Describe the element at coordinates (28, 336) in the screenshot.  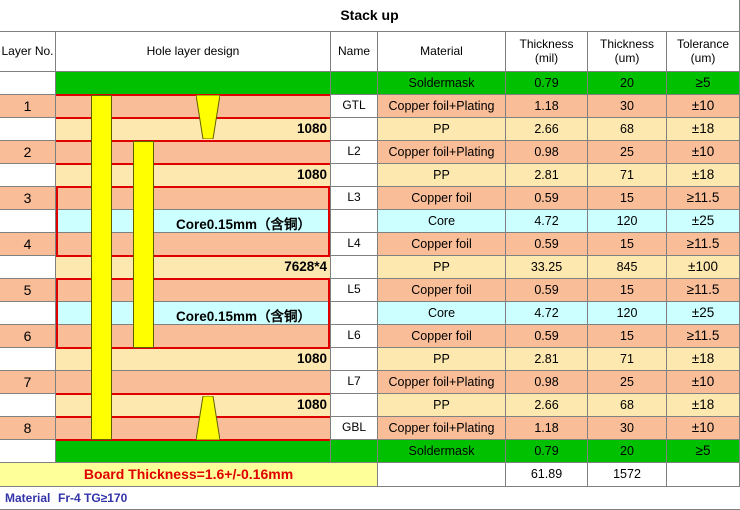
I see `layer-no-cell: 6` at that location.